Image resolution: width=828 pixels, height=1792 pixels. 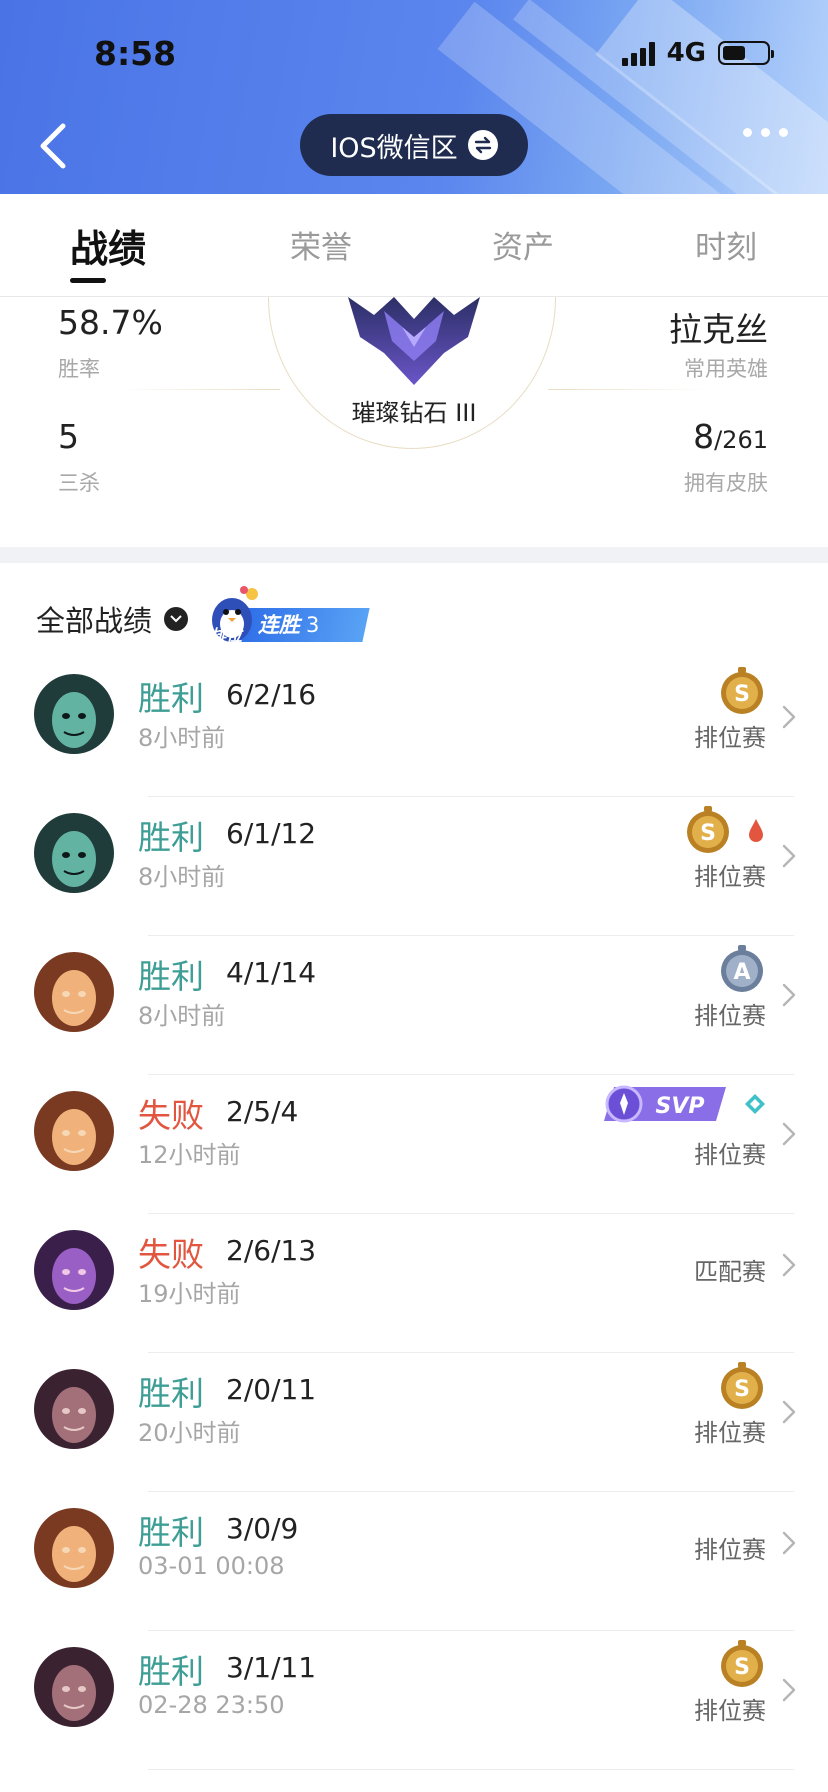 I want to click on match-row: 失败 2/6/13 19小时前 匹配赛, so click(x=414, y=1283).